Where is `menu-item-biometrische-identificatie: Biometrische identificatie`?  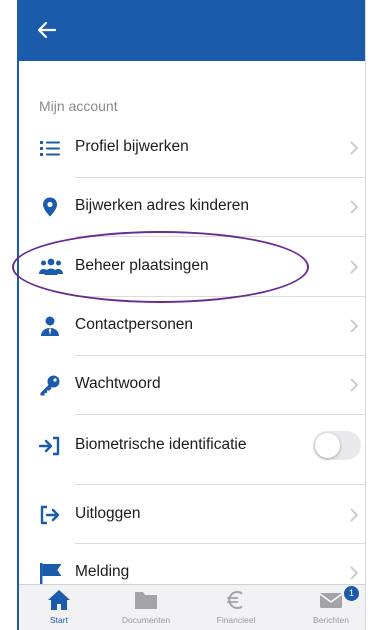
menu-item-biometrische-identificatie: Biometrische identificatie is located at coordinates (192, 446).